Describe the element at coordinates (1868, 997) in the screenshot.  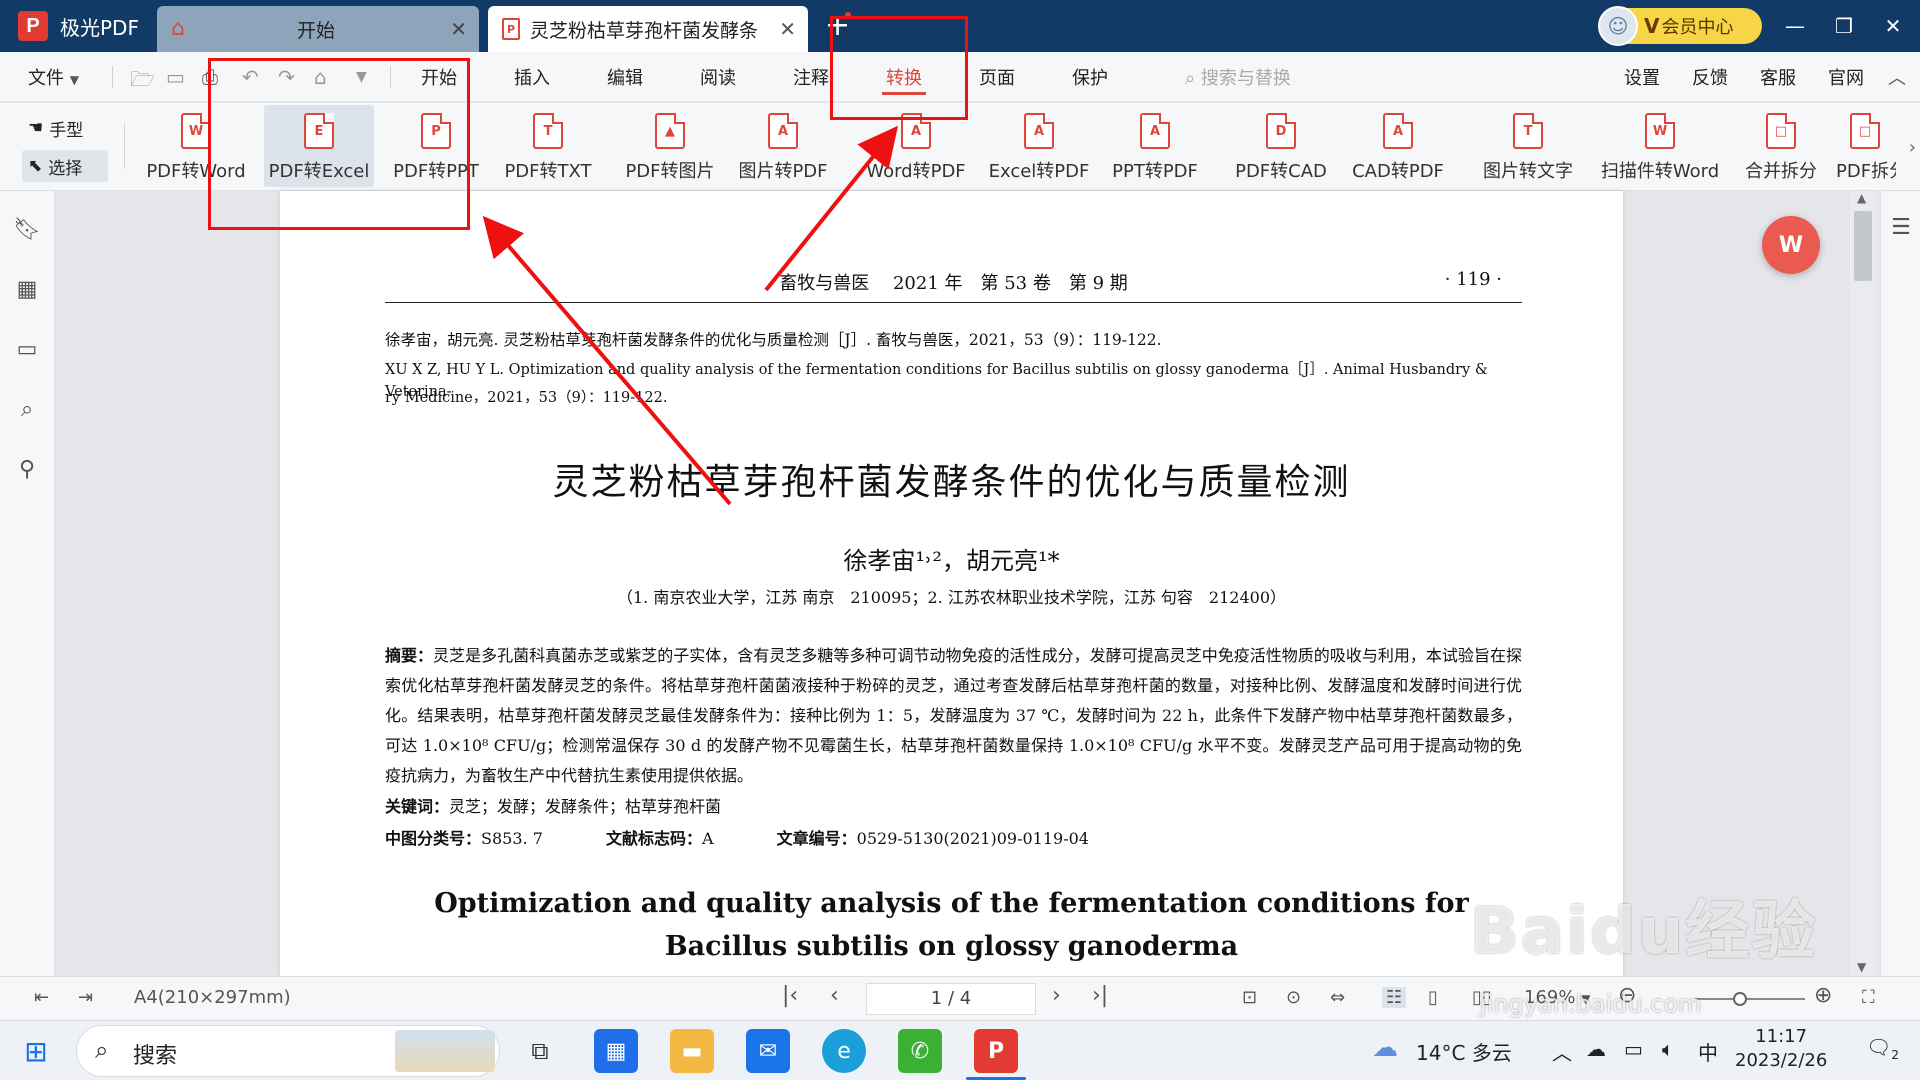
I see `fullscreen-icon: ⛶` at that location.